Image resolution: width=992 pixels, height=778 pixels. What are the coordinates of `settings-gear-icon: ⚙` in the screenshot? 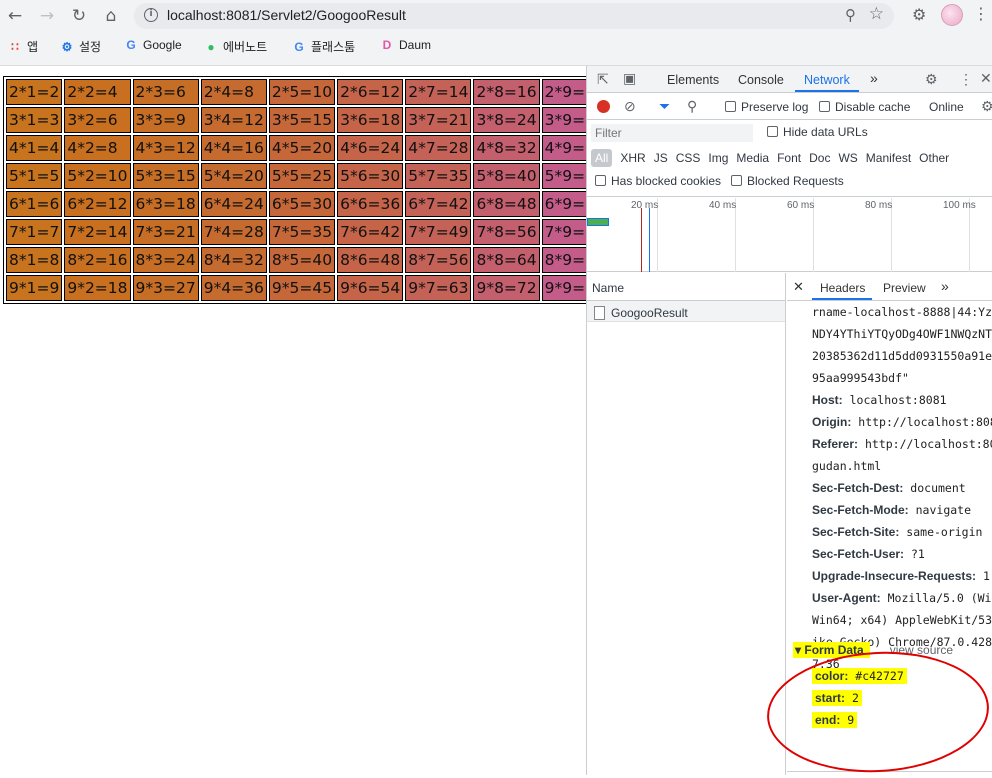 It's located at (931, 79).